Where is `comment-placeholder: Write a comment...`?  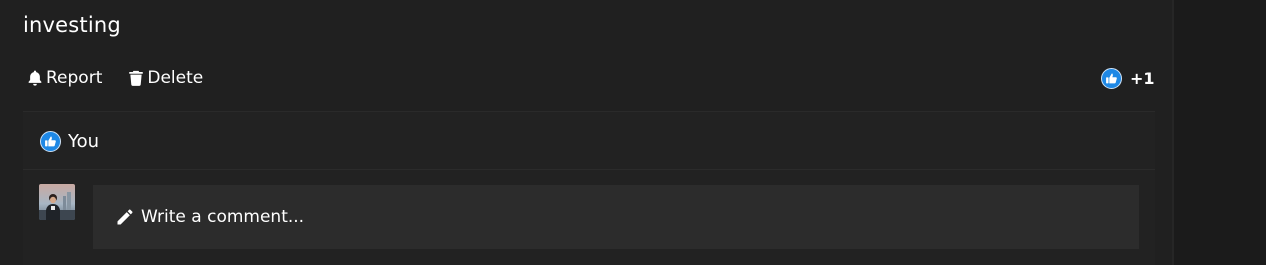 comment-placeholder: Write a comment... is located at coordinates (223, 217).